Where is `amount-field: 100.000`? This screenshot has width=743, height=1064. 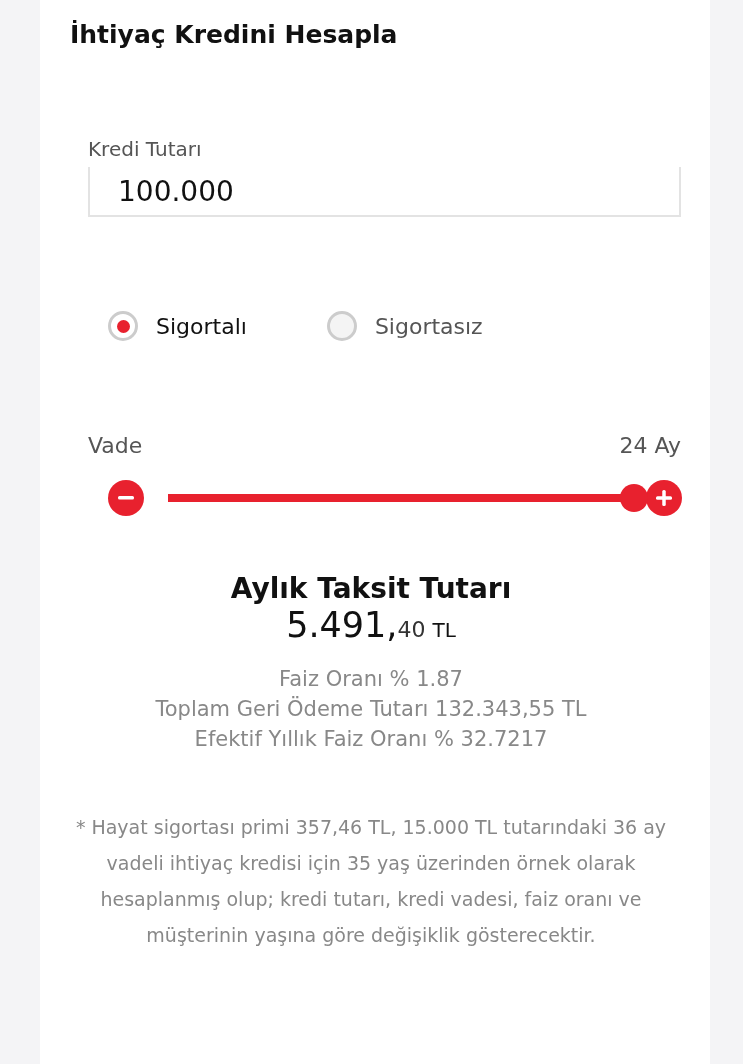
amount-field: 100.000 is located at coordinates (384, 192).